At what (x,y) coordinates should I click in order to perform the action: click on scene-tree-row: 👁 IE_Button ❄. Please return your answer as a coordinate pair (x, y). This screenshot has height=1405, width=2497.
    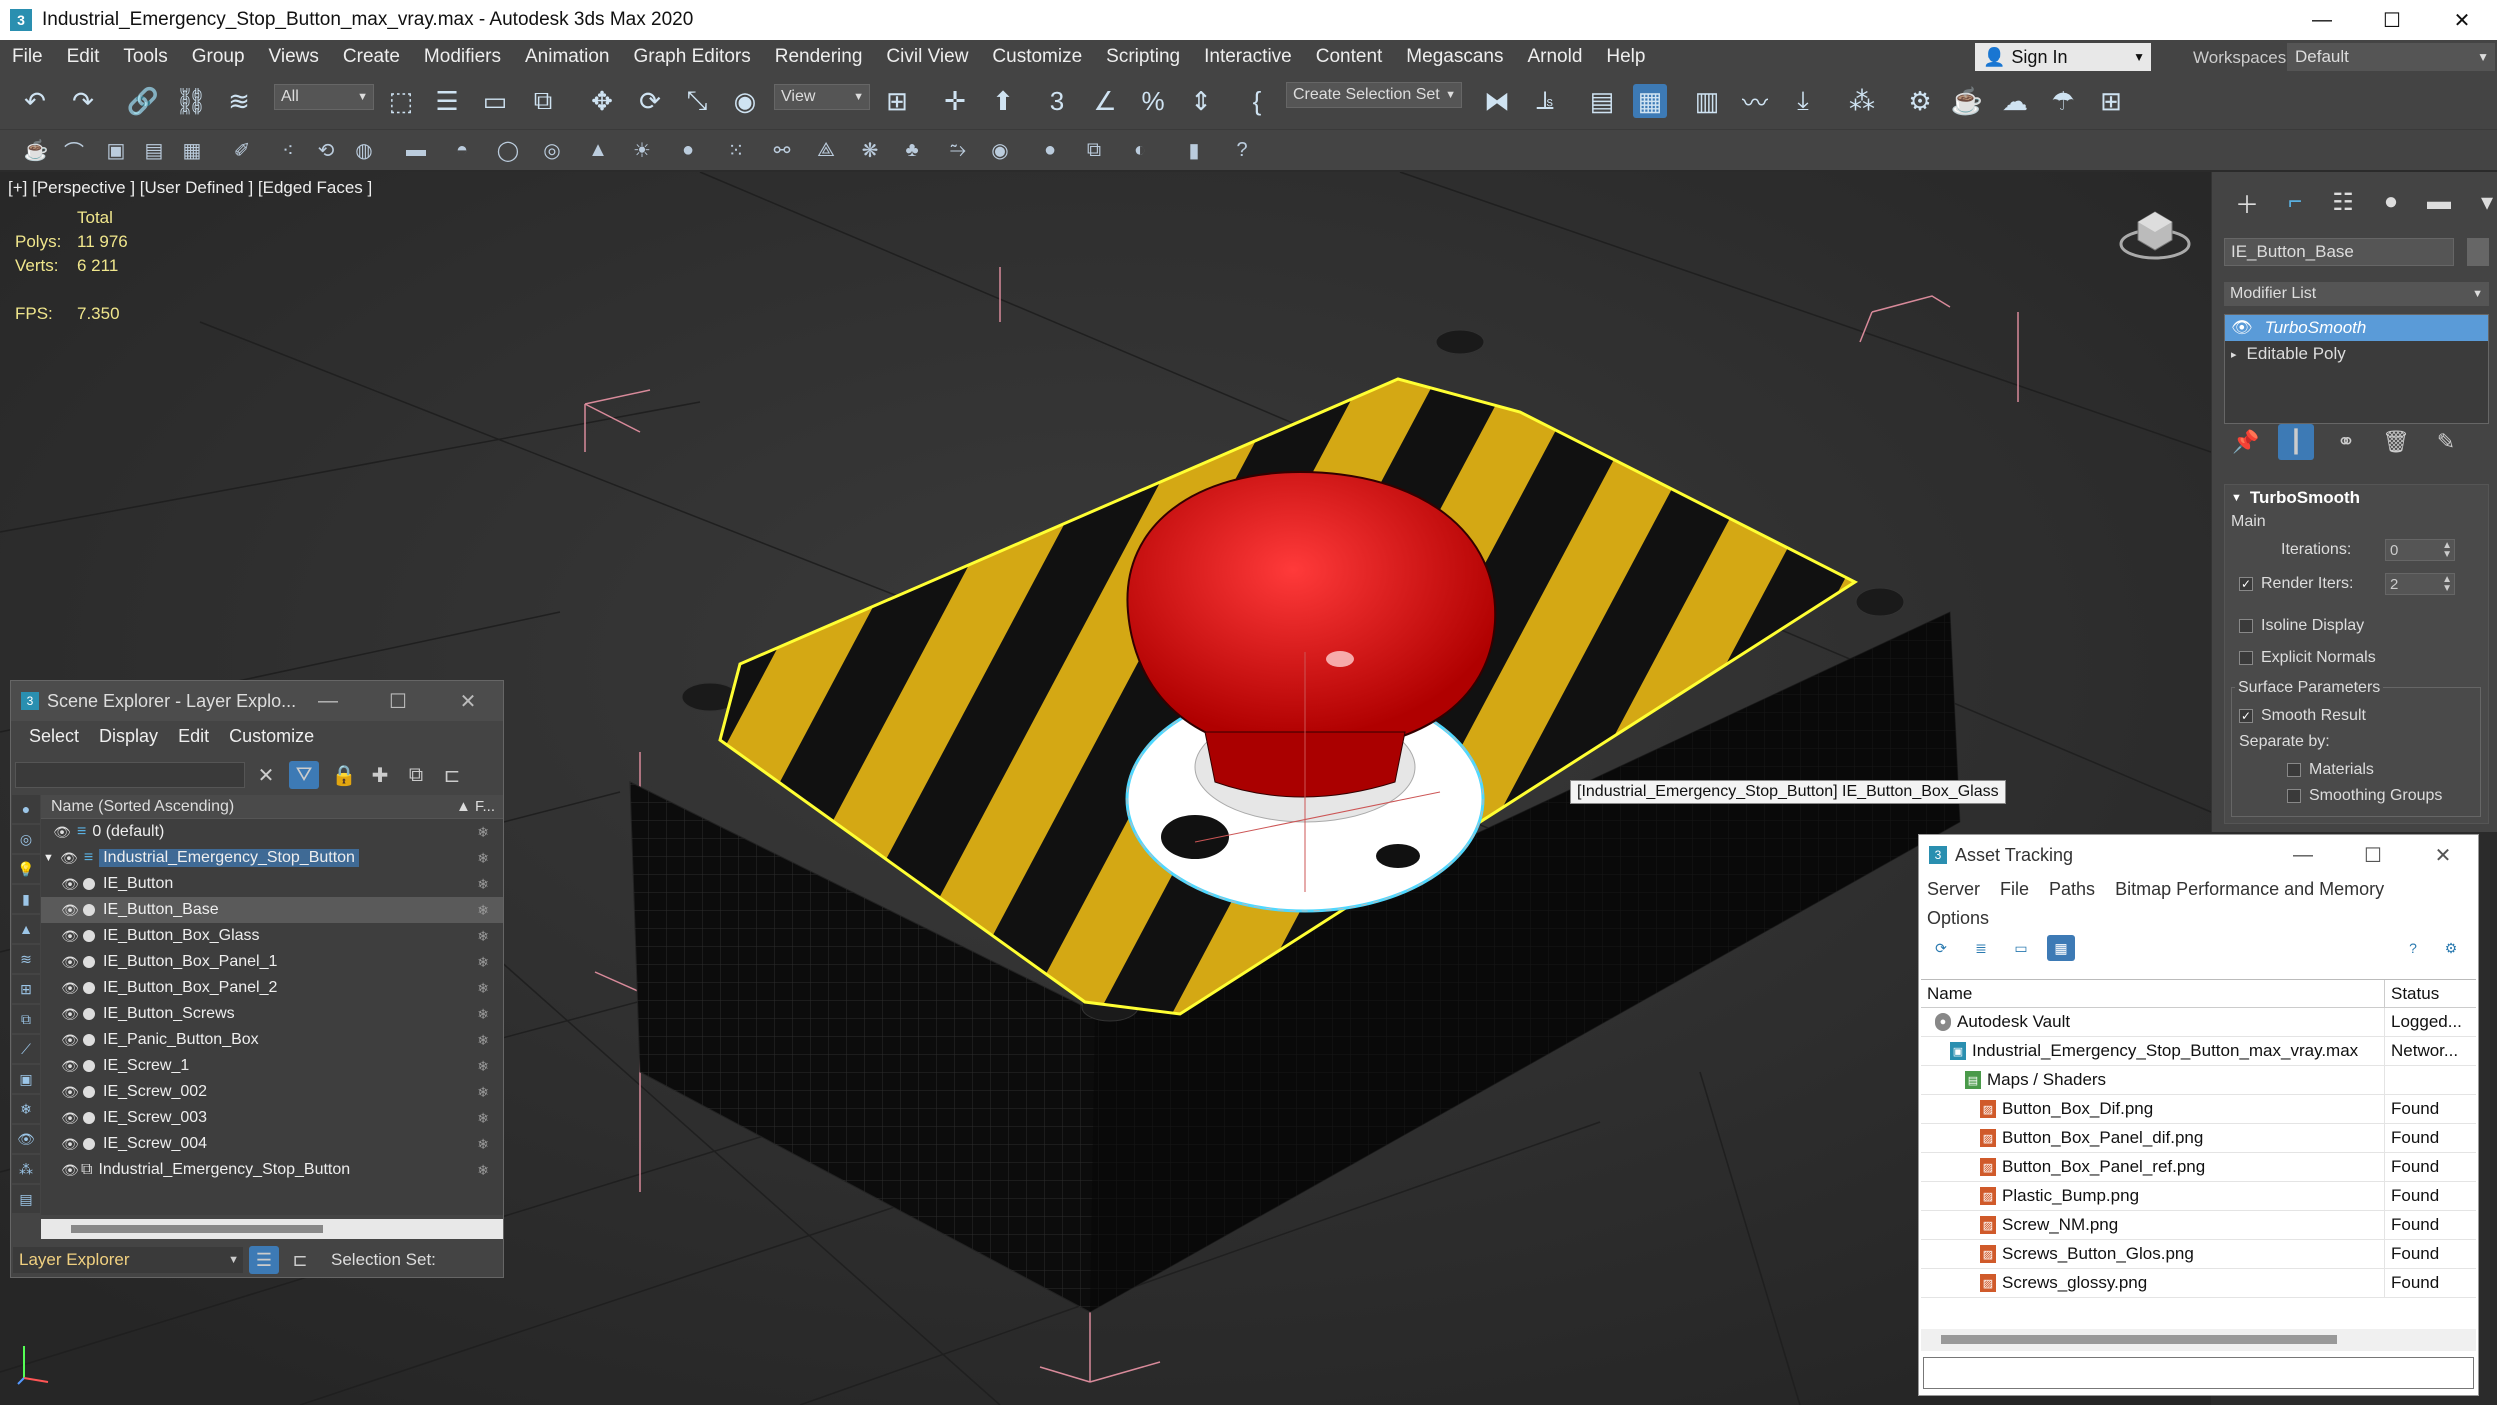
    Looking at the image, I should click on (272, 884).